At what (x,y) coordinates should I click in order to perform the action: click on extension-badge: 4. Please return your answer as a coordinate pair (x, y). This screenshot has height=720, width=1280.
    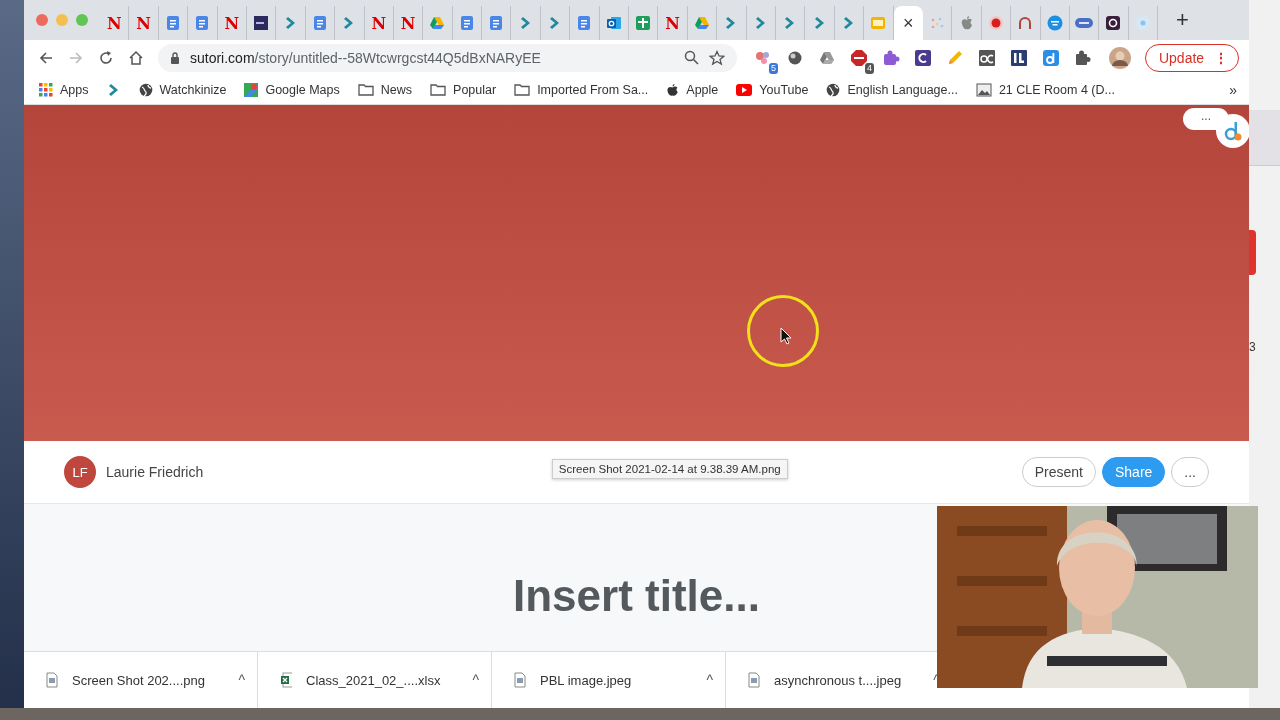
    Looking at the image, I should click on (869, 68).